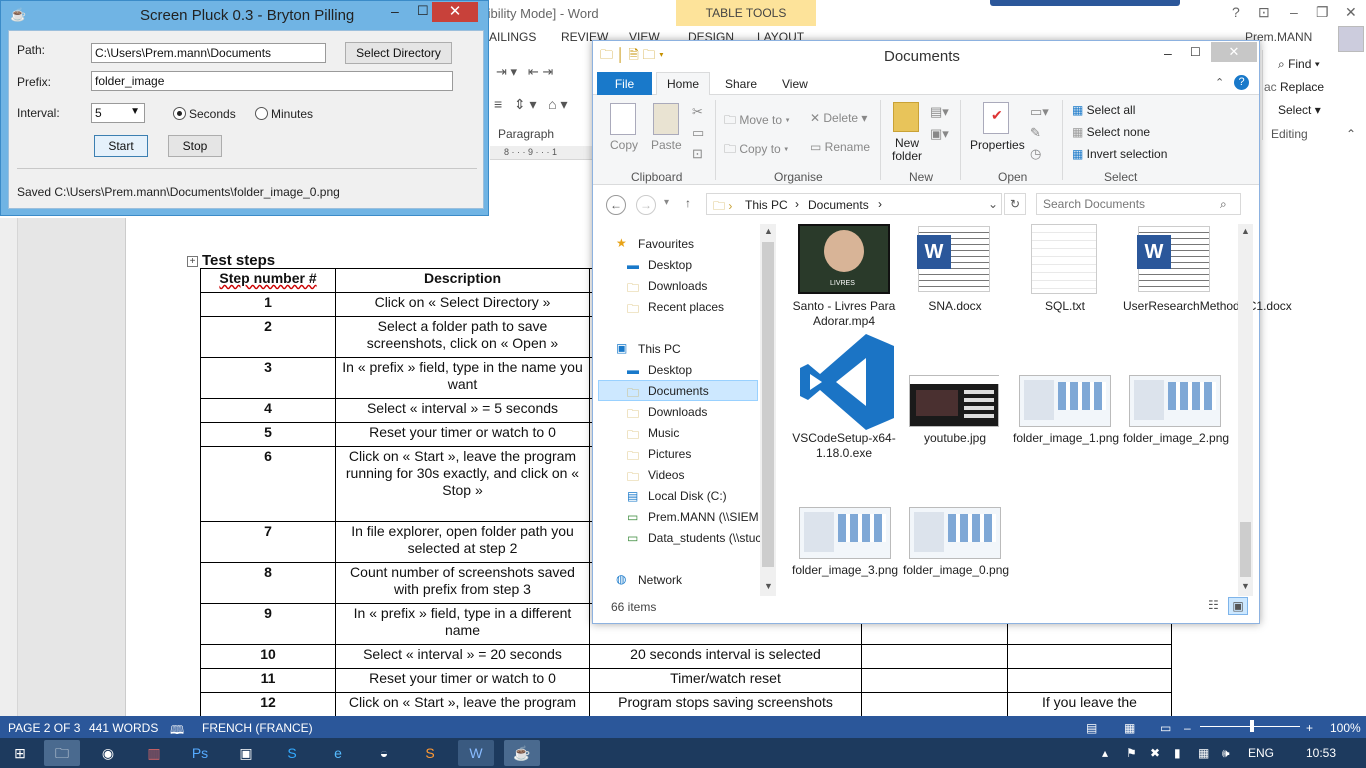  I want to click on file-item-label: VSCodeSetup-x64-1.18.0.exe, so click(844, 446).